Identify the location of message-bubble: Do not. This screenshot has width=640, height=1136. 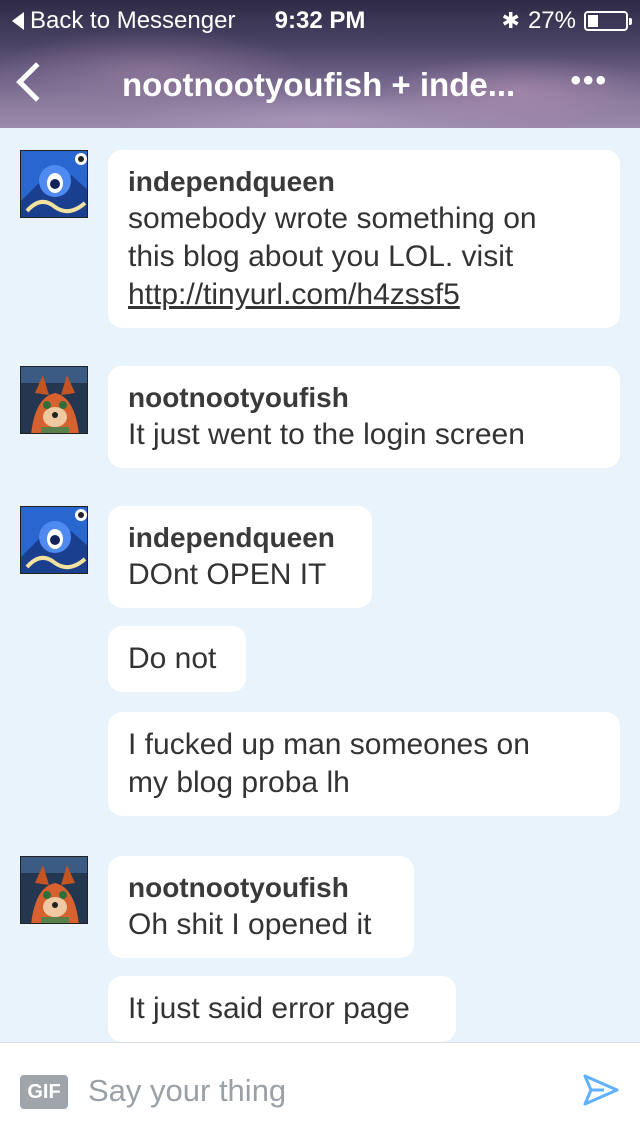
(177, 659).